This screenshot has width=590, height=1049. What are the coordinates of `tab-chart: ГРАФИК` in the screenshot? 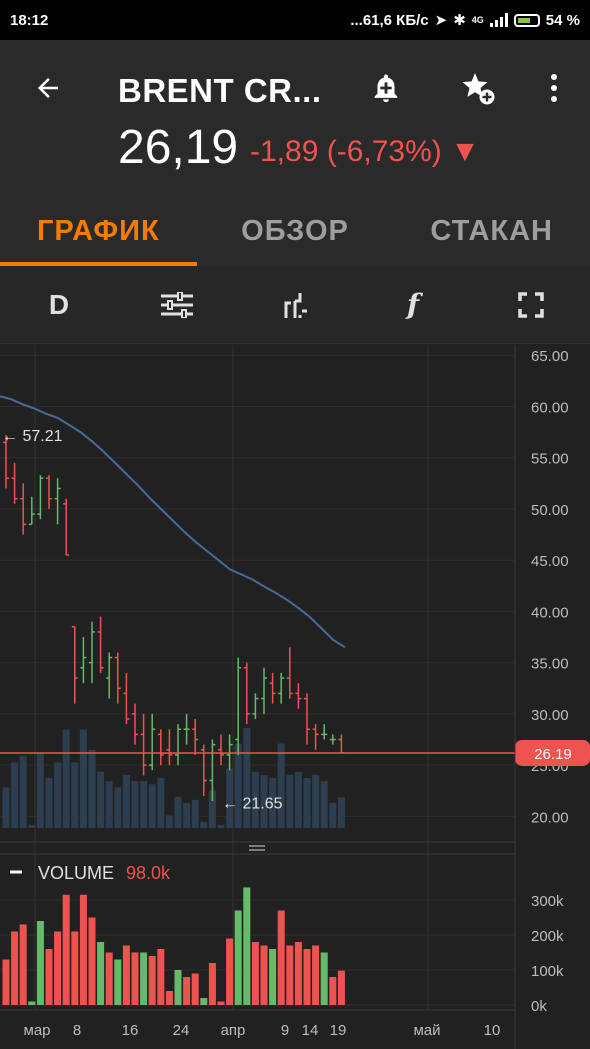 It's located at (98, 231).